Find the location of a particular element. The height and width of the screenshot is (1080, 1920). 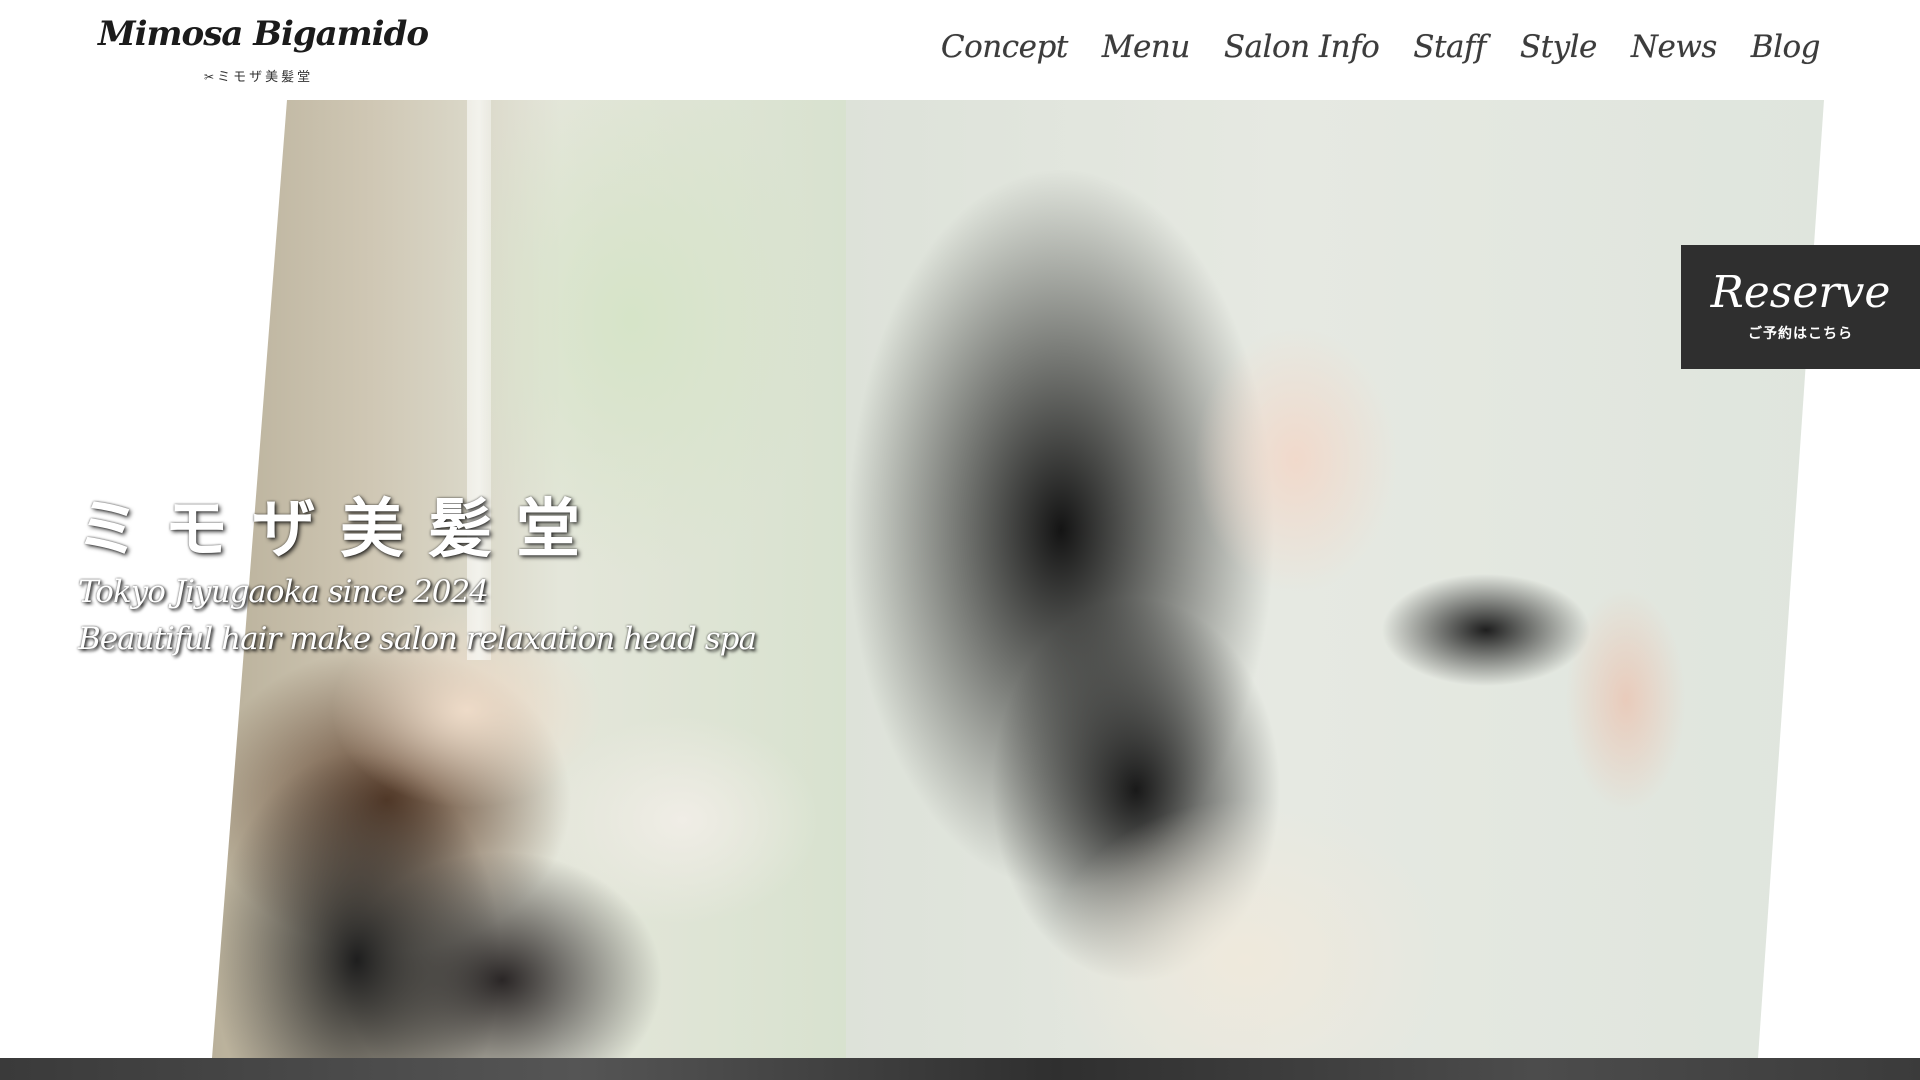

logo-wordmark: Mimosa Bigamido is located at coordinates (263, 34).